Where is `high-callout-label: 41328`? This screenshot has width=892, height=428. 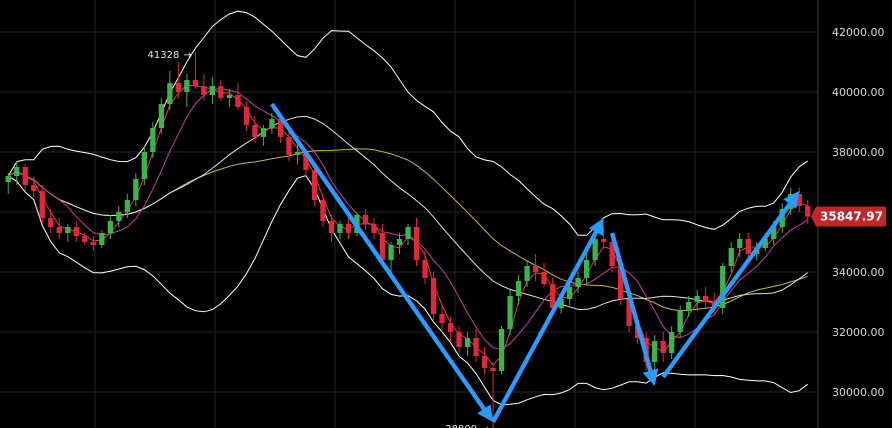
high-callout-label: 41328 is located at coordinates (164, 55).